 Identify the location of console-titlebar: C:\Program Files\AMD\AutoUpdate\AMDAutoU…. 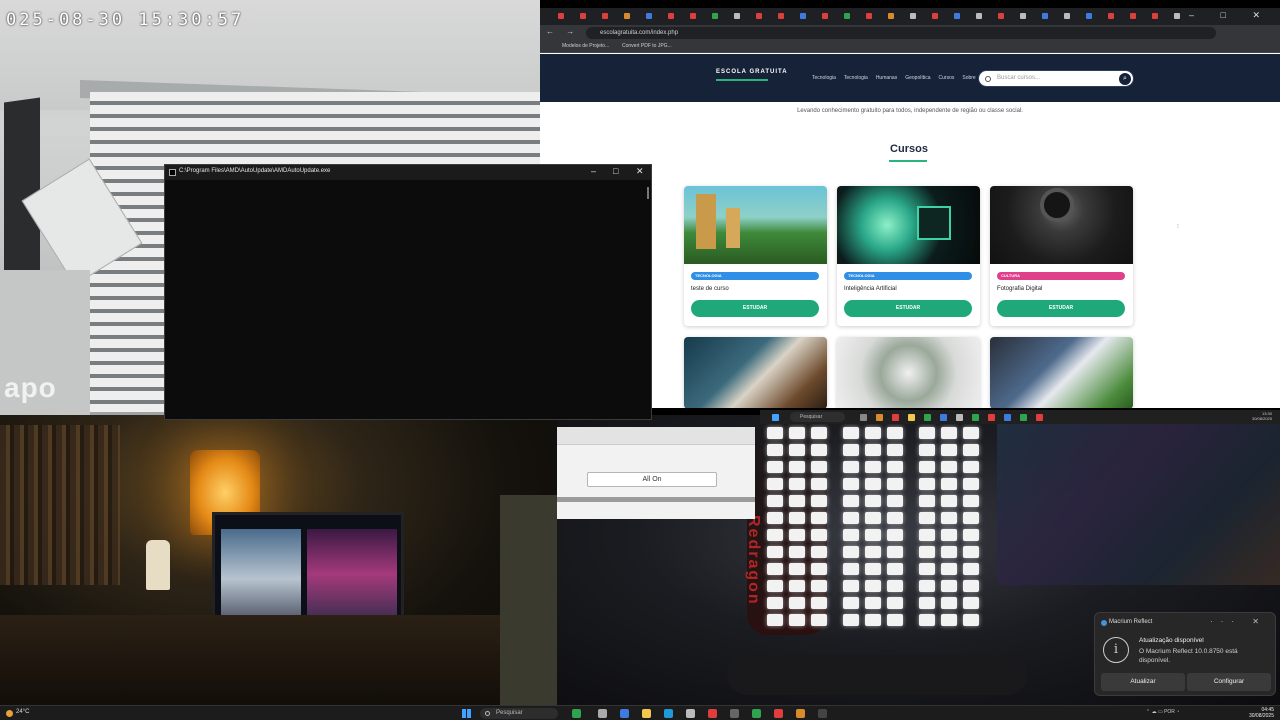
(408, 172).